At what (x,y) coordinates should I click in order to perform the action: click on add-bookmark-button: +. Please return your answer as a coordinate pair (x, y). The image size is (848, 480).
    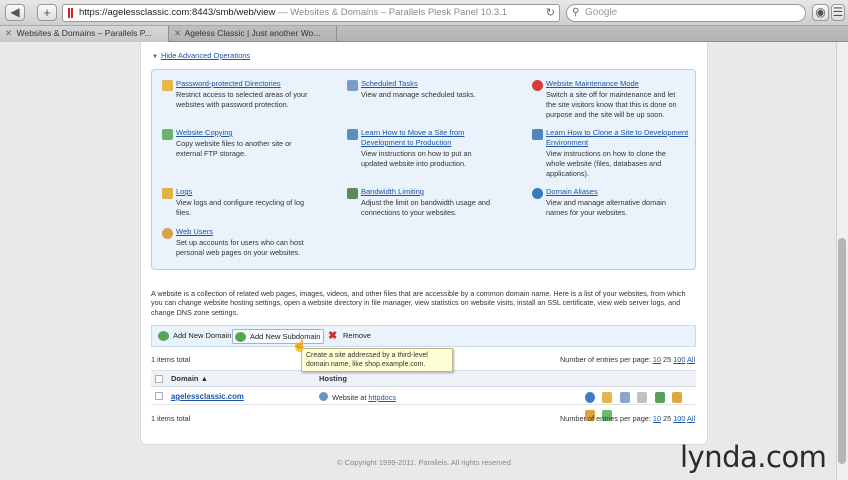
    Looking at the image, I should click on (47, 12).